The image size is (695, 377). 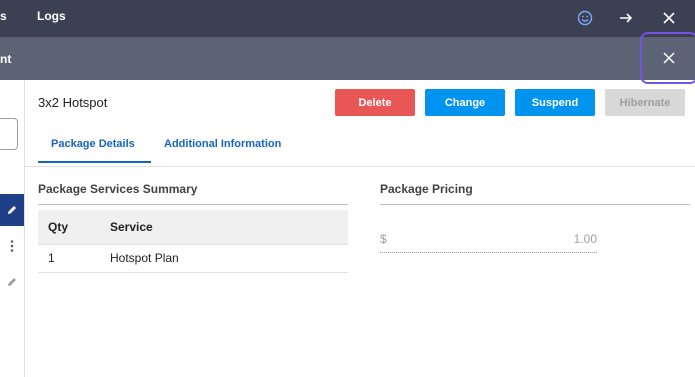 I want to click on arrow-right-icon, so click(x=626, y=18).